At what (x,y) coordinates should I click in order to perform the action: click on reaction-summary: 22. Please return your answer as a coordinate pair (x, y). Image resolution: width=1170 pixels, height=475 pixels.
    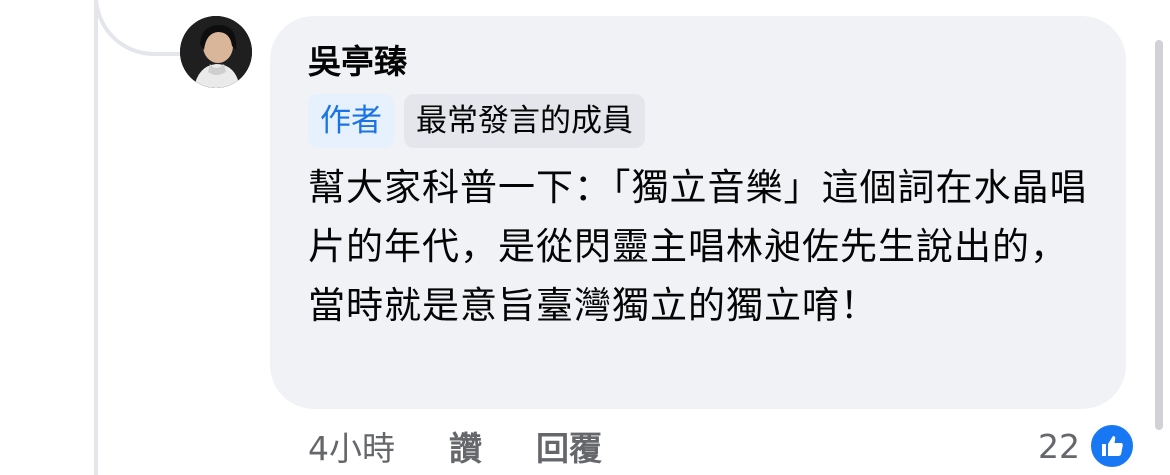
    Looking at the image, I should click on (1087, 446).